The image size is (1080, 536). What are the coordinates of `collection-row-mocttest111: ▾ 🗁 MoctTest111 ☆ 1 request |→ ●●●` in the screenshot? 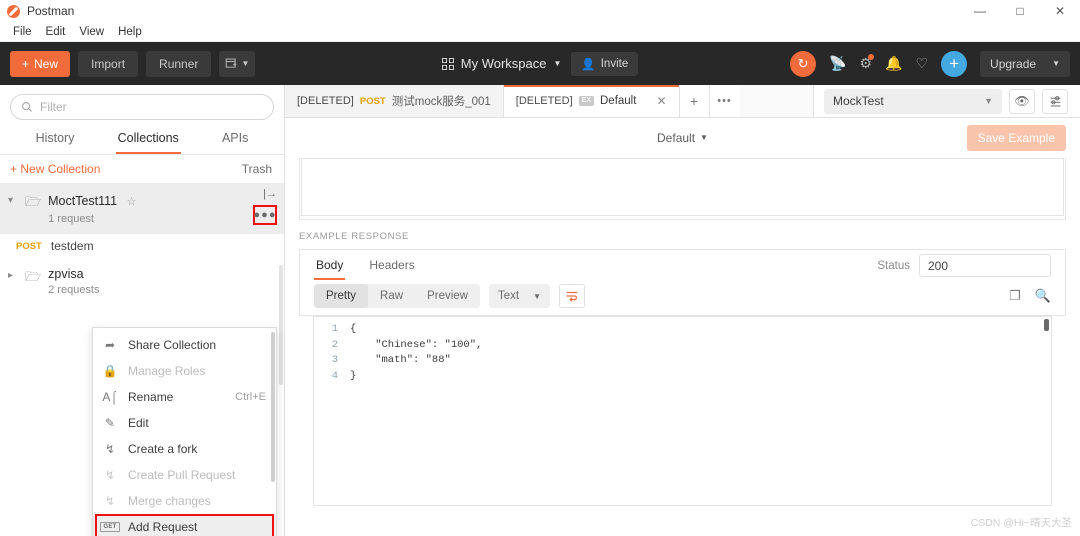 It's located at (142, 208).